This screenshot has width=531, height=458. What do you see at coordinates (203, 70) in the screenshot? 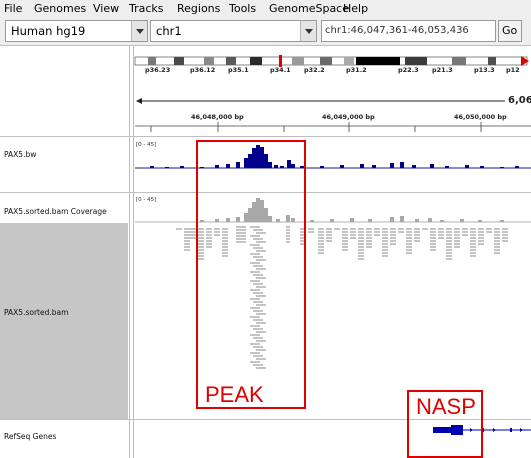
I see `band-label: p36.12` at bounding box center [203, 70].